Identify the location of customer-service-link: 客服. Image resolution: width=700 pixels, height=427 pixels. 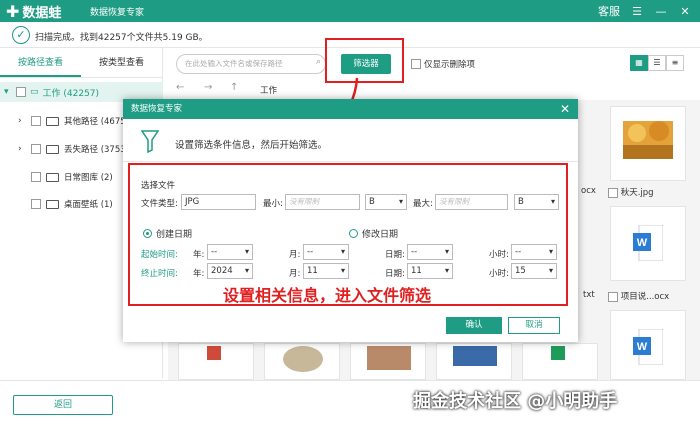
(609, 11).